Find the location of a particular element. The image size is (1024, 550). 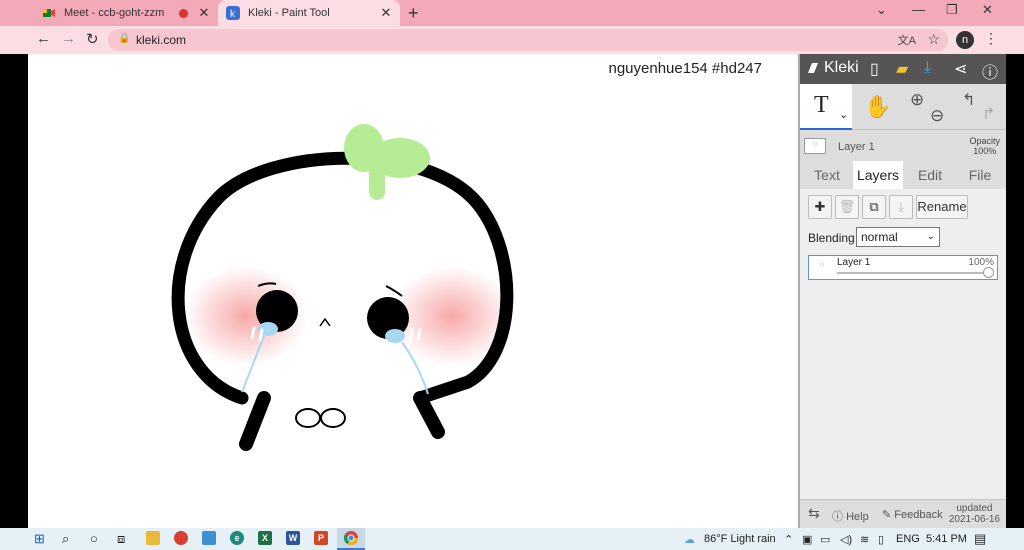

redo-icon: ↱ is located at coordinates (988, 114).